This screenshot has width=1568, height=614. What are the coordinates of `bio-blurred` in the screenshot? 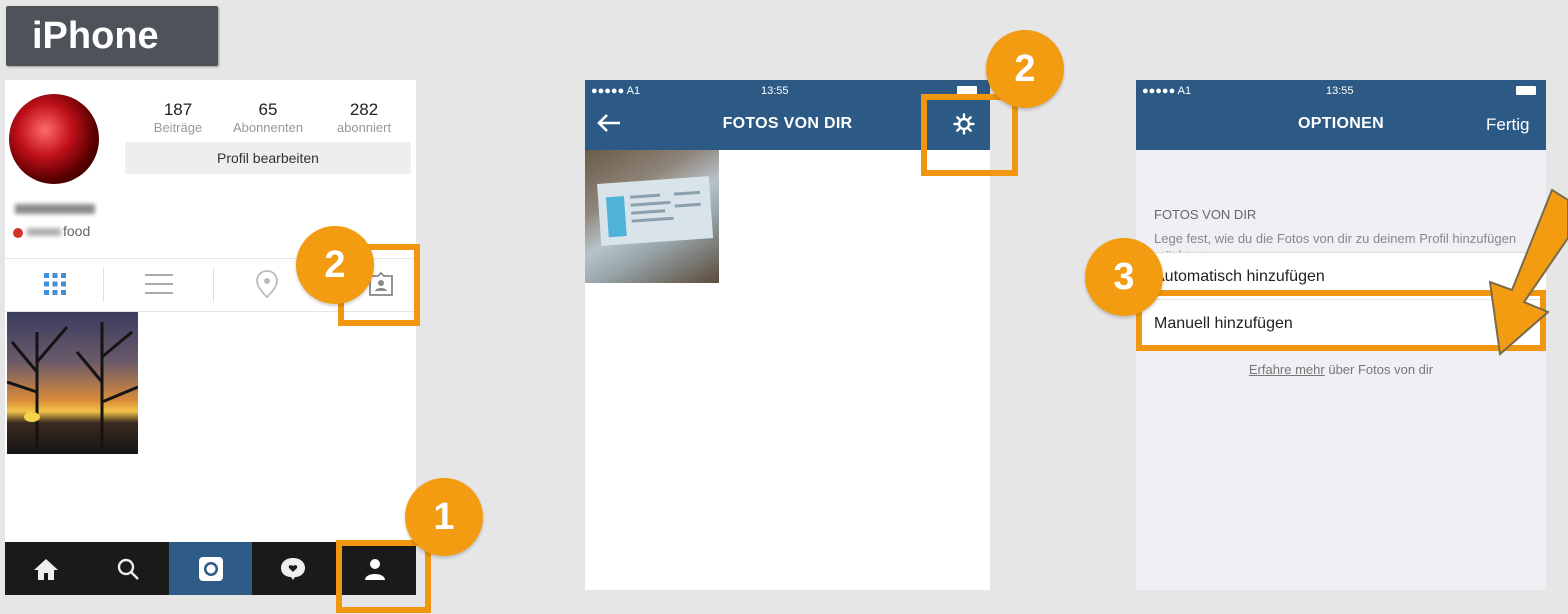 It's located at (44, 232).